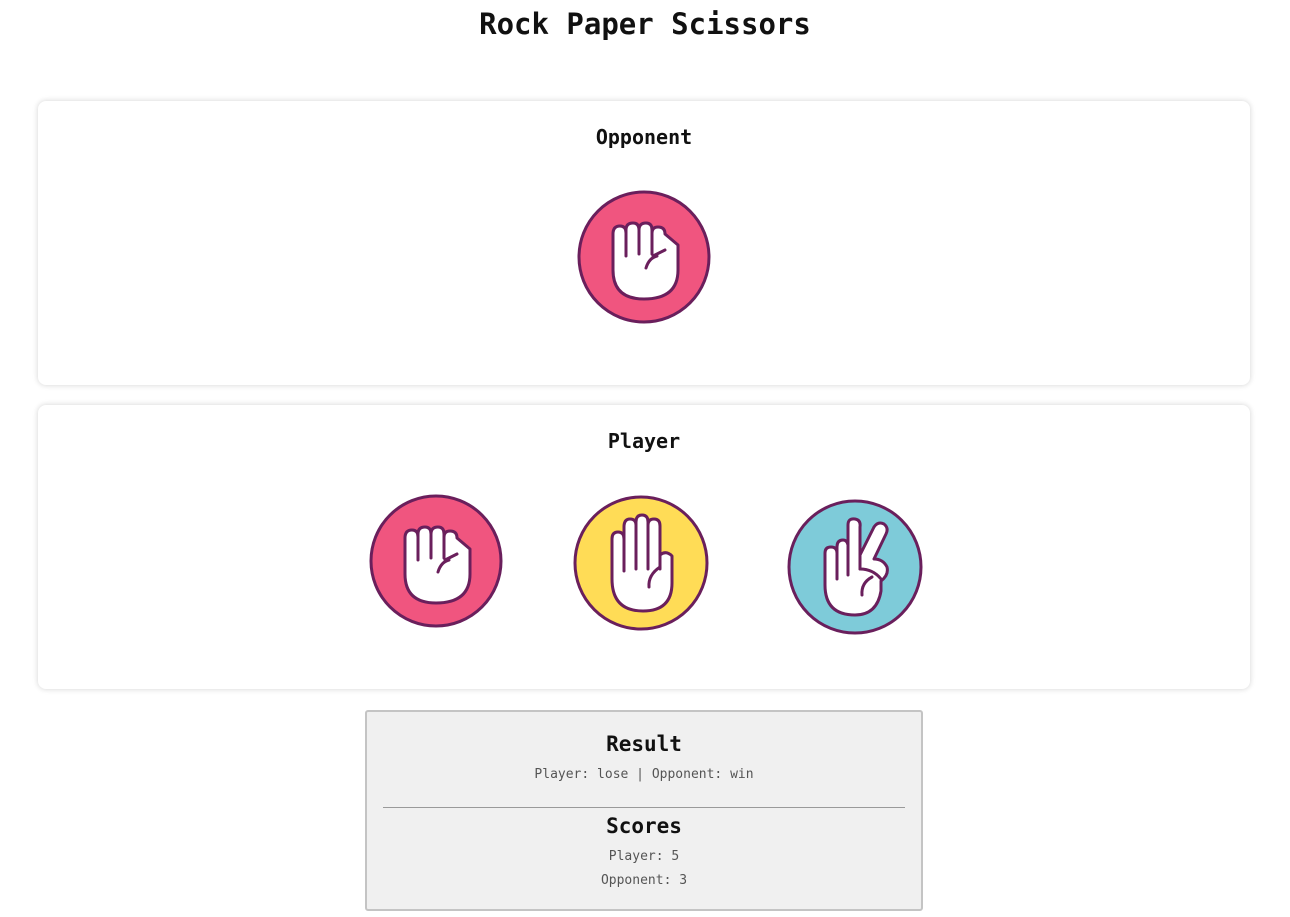  I want to click on scores-heading: Scores, so click(644, 826).